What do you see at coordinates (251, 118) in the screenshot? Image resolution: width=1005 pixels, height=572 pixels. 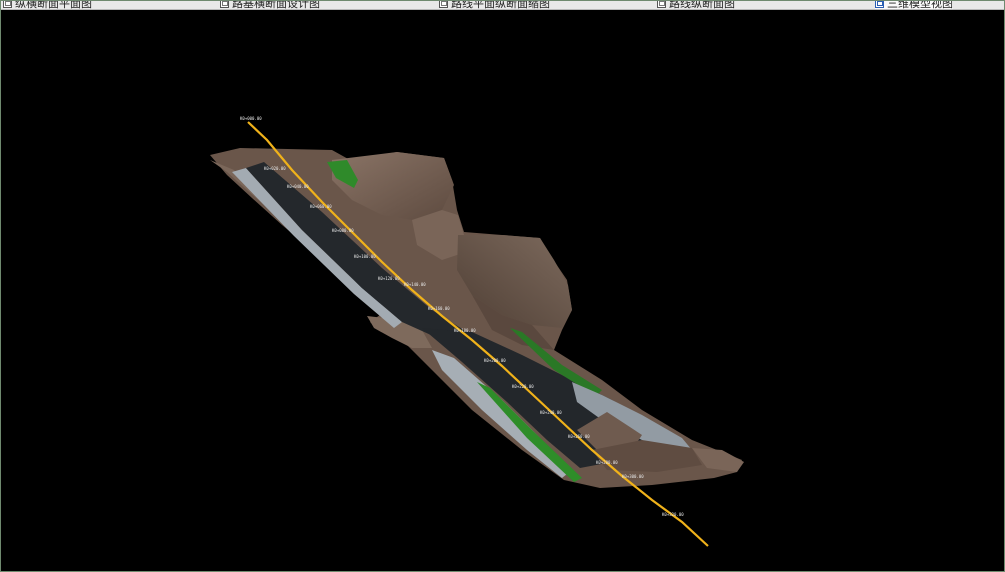 I see `station-label: K0+000.00` at bounding box center [251, 118].